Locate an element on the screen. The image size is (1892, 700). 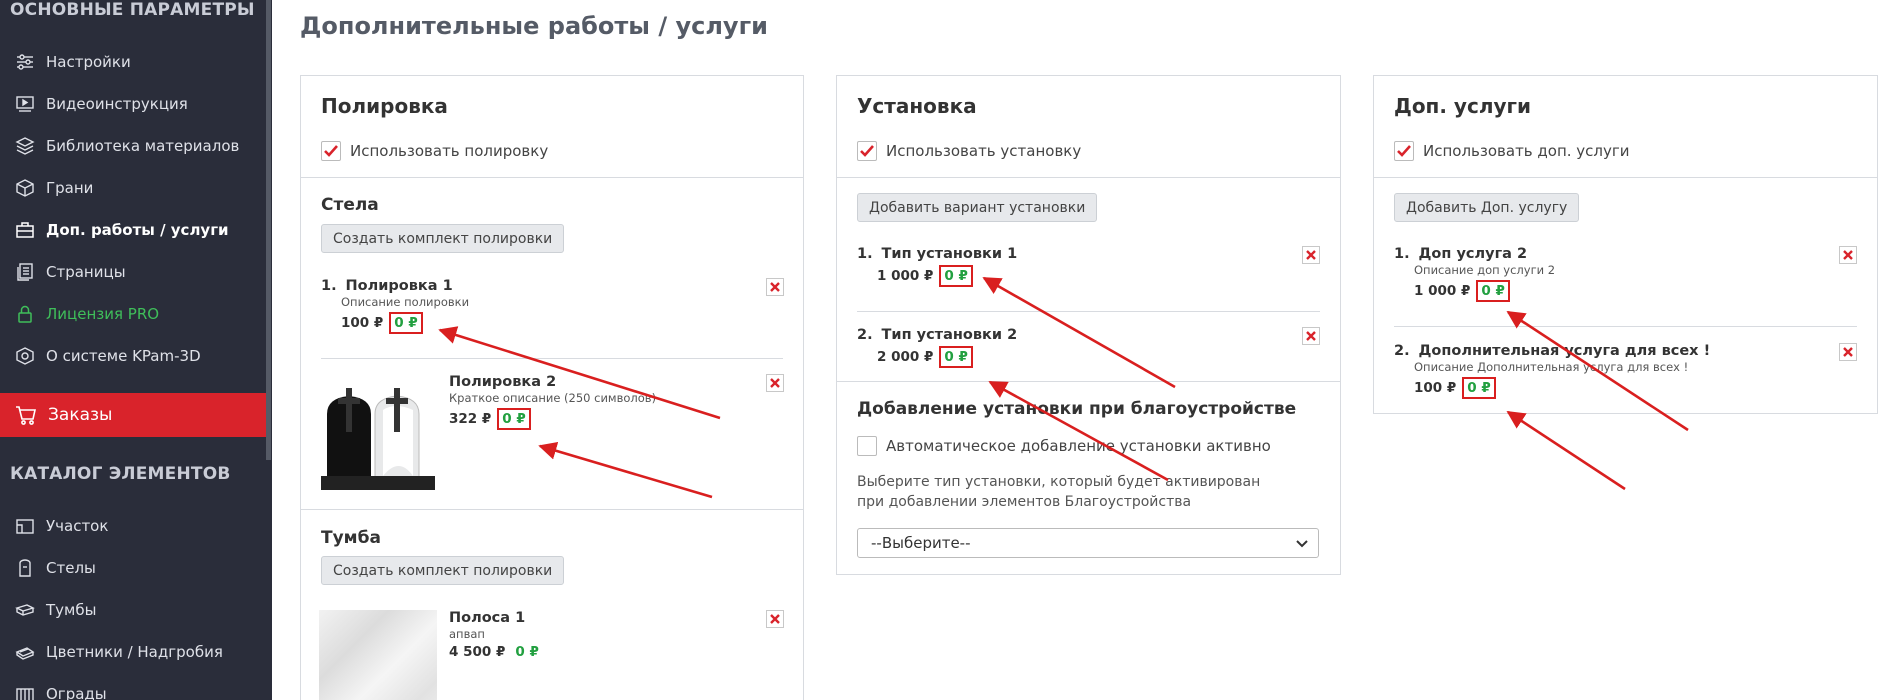
sidebar-item-label: Грани is located at coordinates (70, 188).